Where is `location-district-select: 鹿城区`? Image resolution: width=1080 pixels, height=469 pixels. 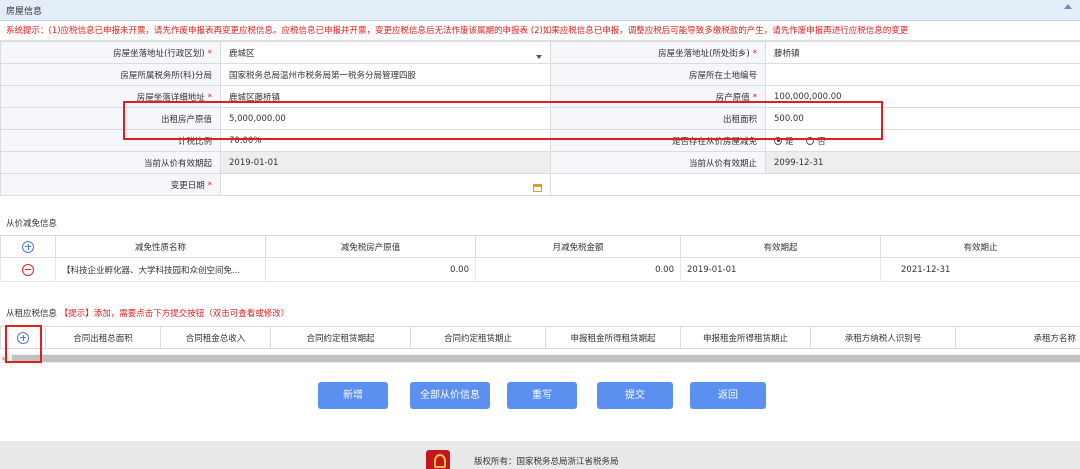 location-district-select: 鹿城区 is located at coordinates (385, 52).